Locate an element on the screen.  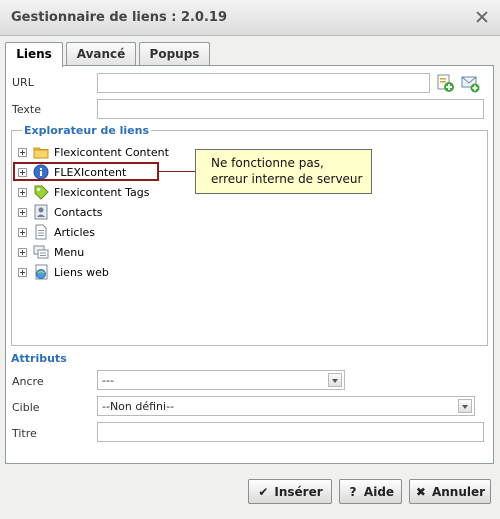
menu-icon is located at coordinates (41, 252).